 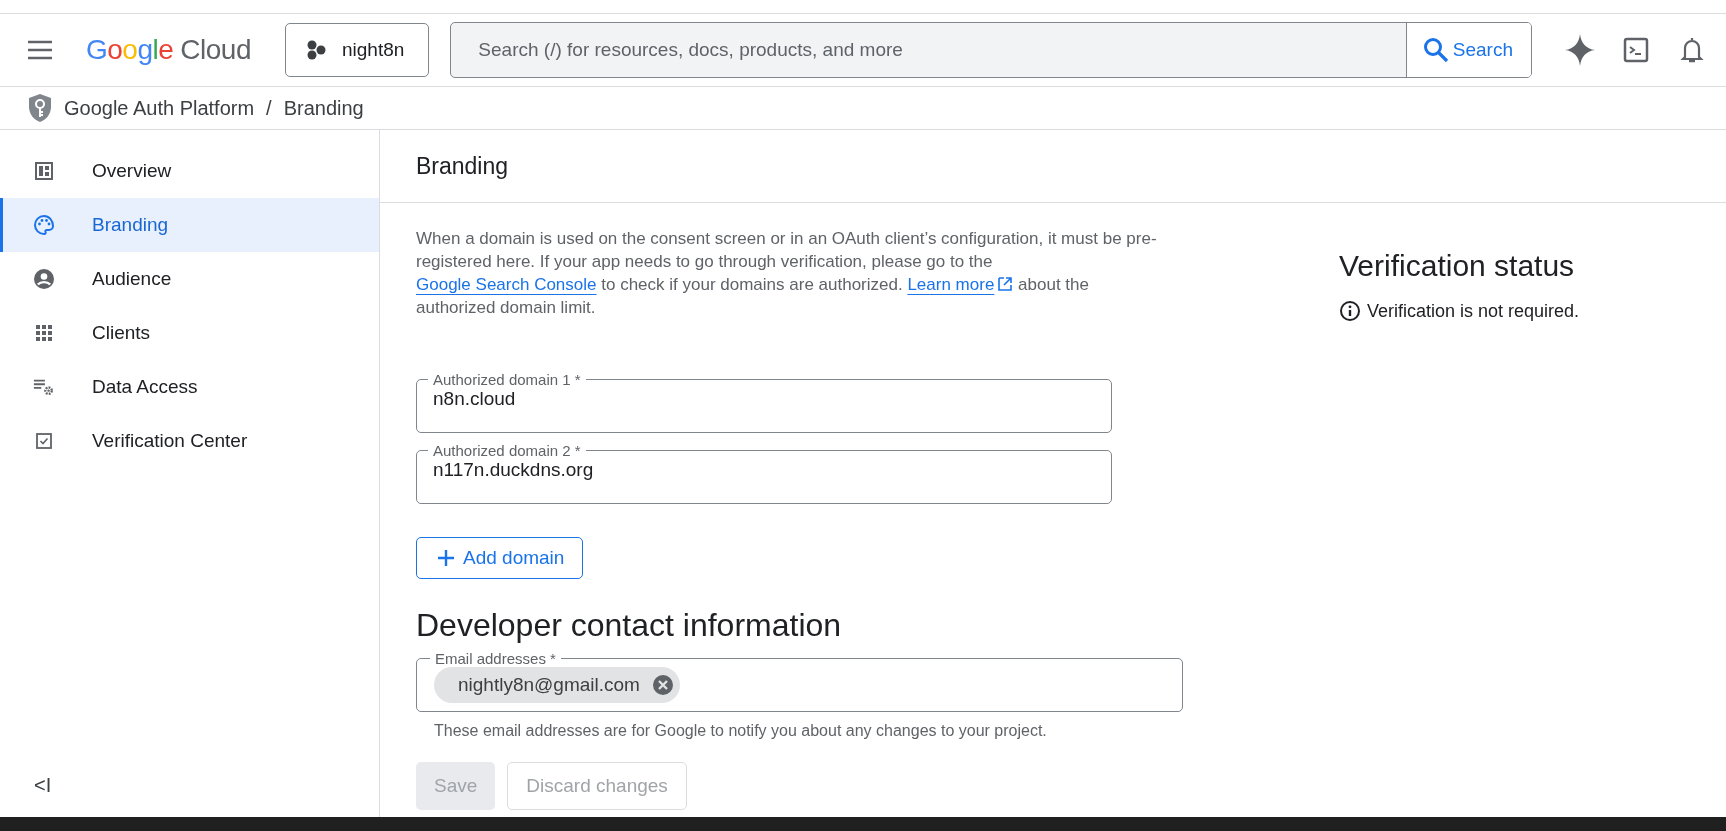 What do you see at coordinates (159, 108) in the screenshot?
I see `breadcrumb-item: Google Auth Platform` at bounding box center [159, 108].